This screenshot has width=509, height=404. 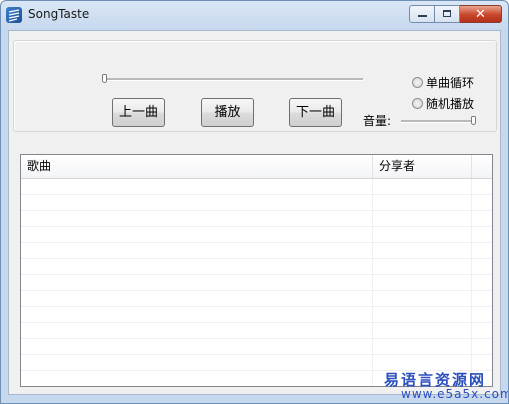 I want to click on caption-buttons: ✕, so click(x=455, y=14).